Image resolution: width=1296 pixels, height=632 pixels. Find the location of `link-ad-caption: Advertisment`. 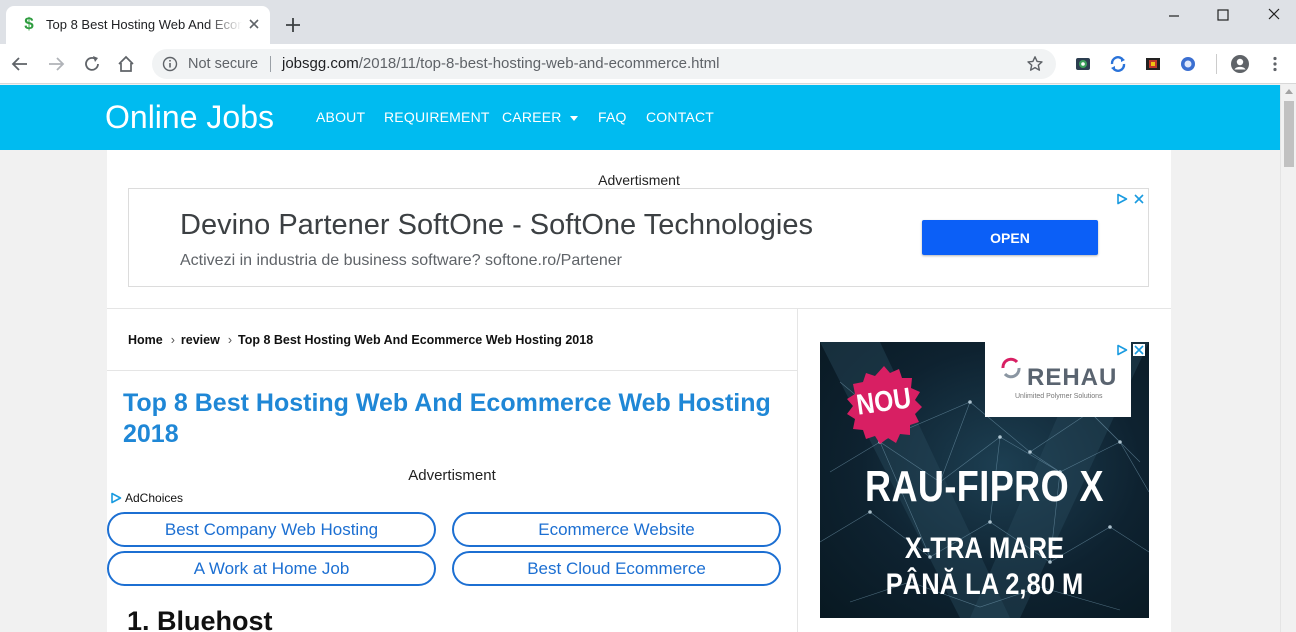

link-ad-caption: Advertisment is located at coordinates (452, 475).